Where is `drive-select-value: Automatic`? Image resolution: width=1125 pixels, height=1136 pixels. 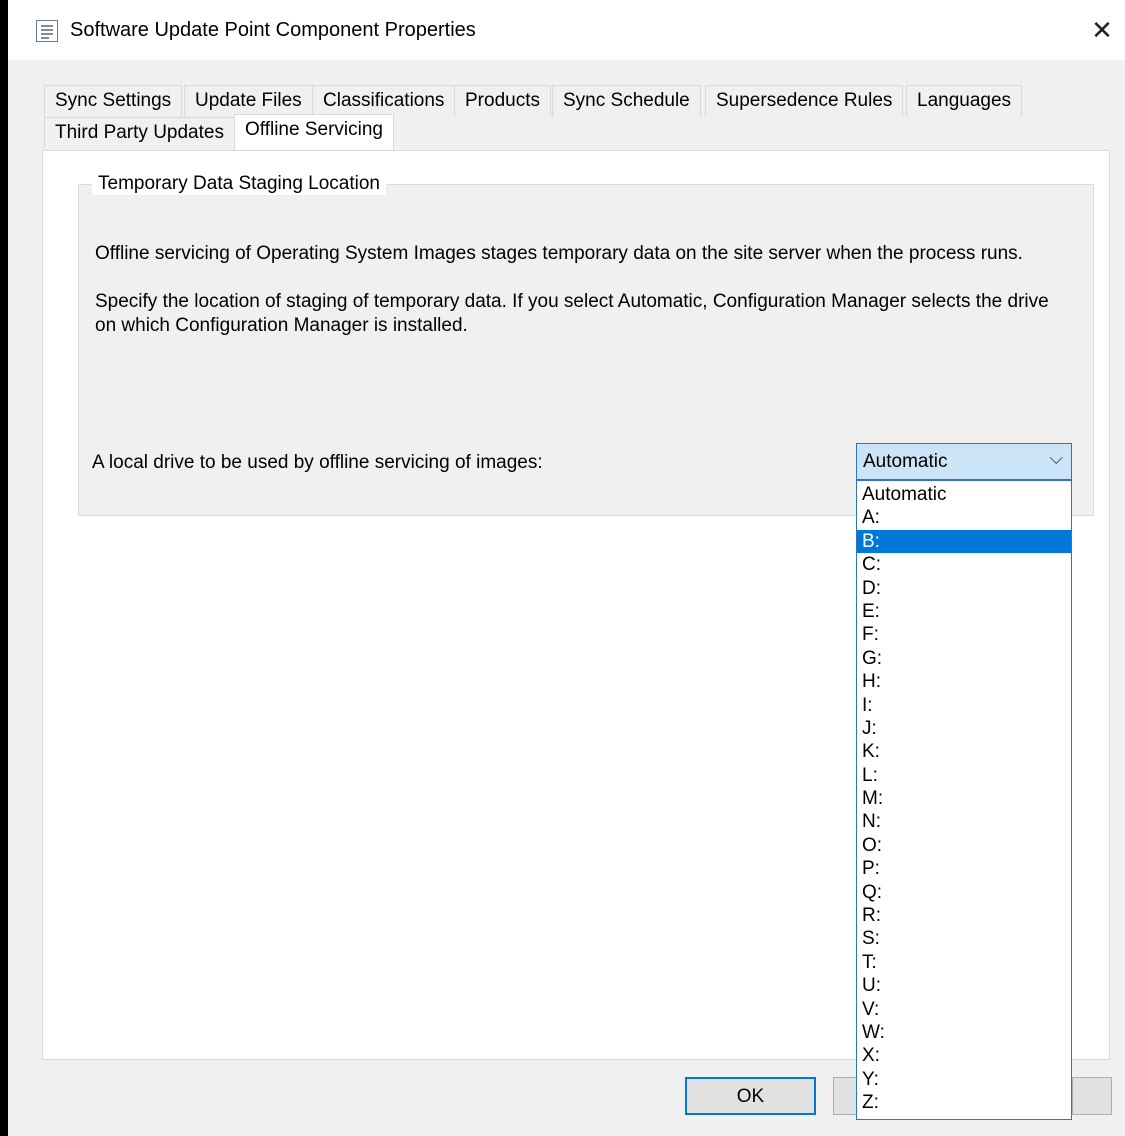
drive-select-value: Automatic is located at coordinates (905, 461).